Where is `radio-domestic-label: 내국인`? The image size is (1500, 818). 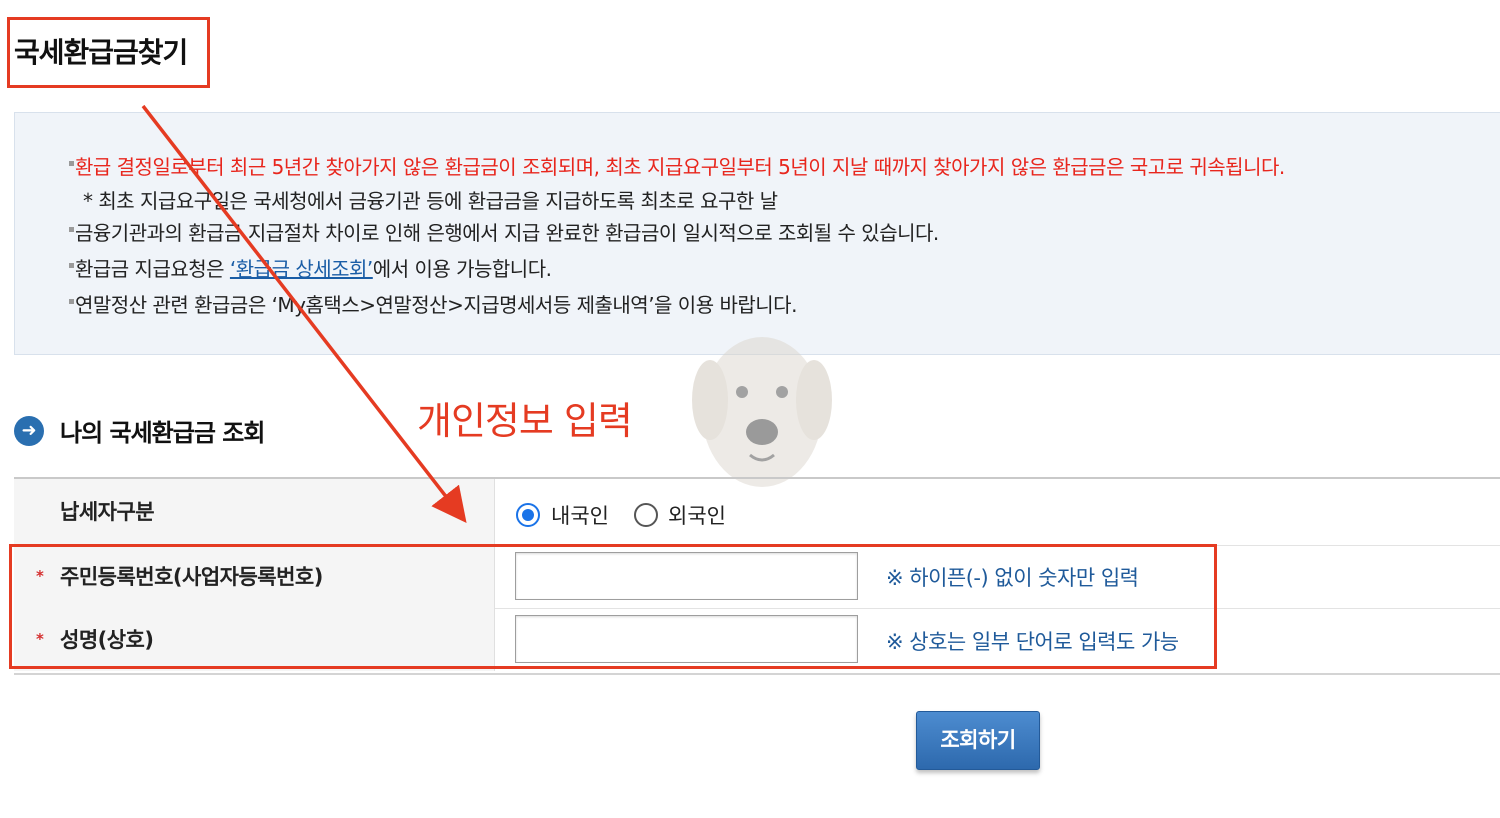 radio-domestic-label: 내국인 is located at coordinates (580, 515).